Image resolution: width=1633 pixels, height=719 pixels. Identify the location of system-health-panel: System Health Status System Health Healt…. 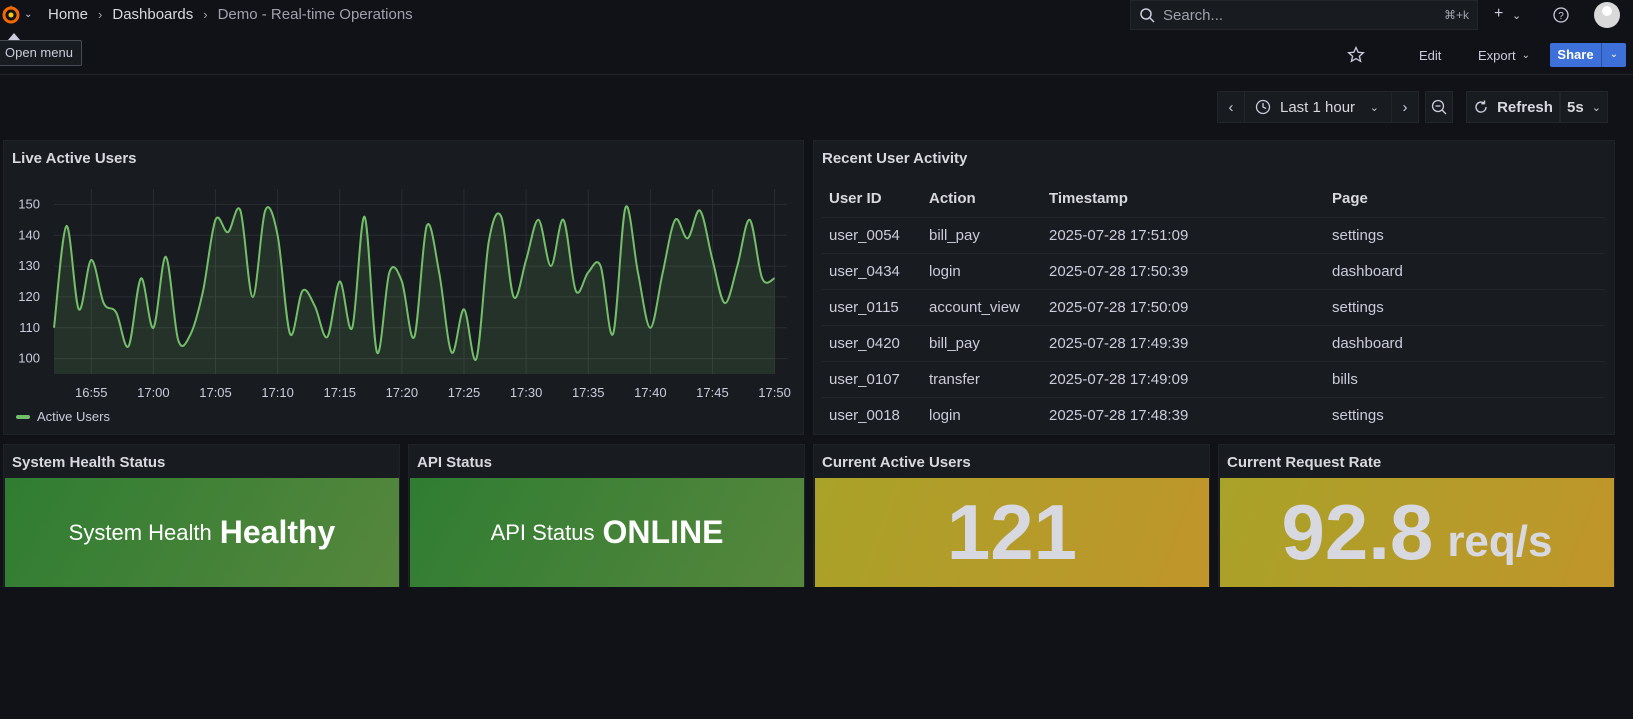
(201, 515).